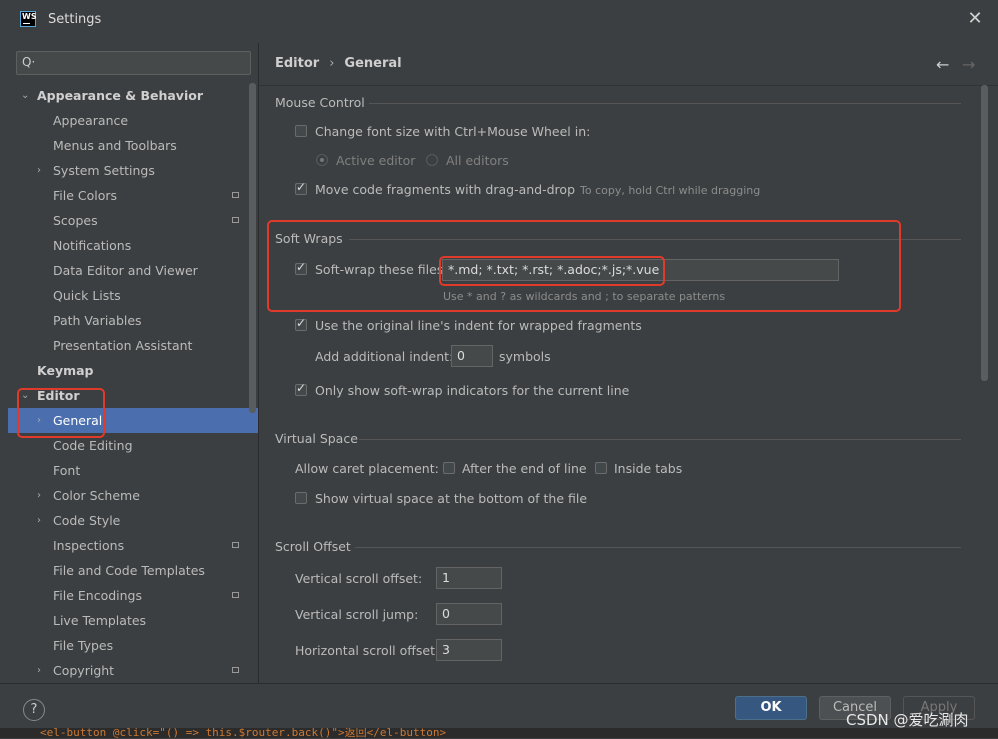 The image size is (998, 739). Describe the element at coordinates (472, 356) in the screenshot. I see `additional-indent-input: 0` at that location.